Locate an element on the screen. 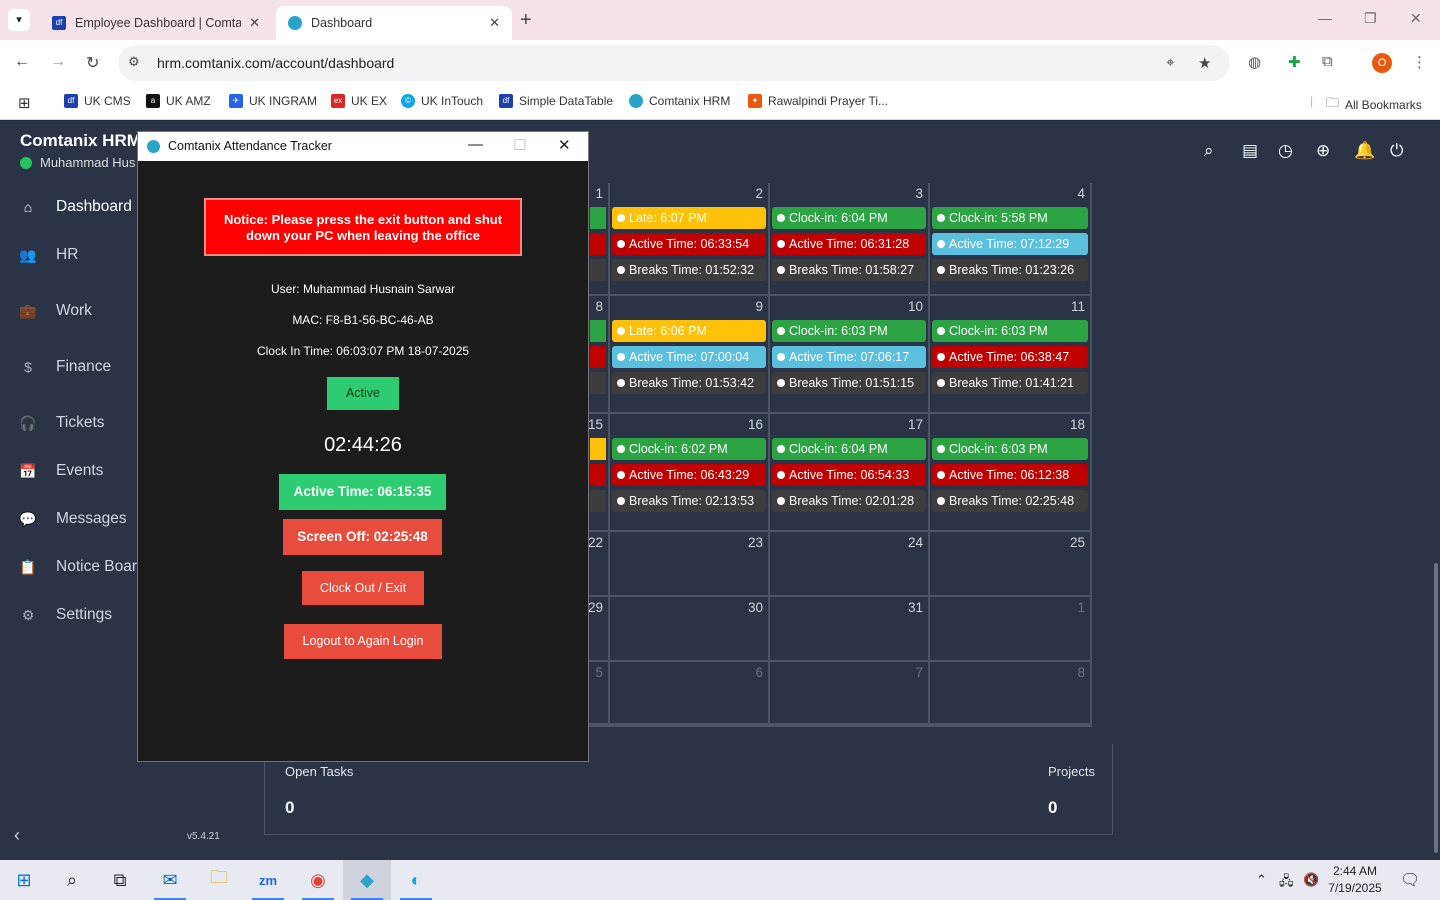 Image resolution: width=1440 pixels, height=900 pixels. sticky-note-icon: ▤ is located at coordinates (1250, 151).